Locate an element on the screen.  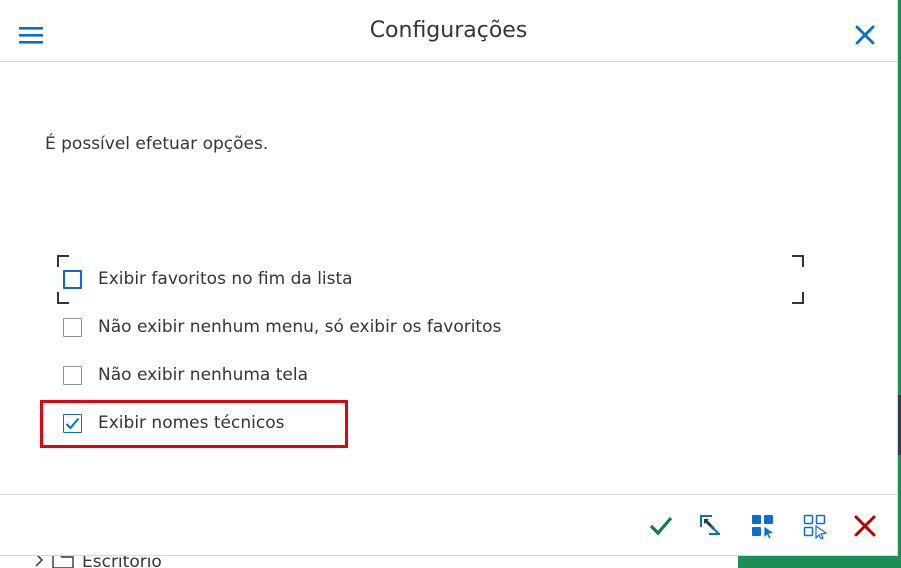
close-icon is located at coordinates (865, 35).